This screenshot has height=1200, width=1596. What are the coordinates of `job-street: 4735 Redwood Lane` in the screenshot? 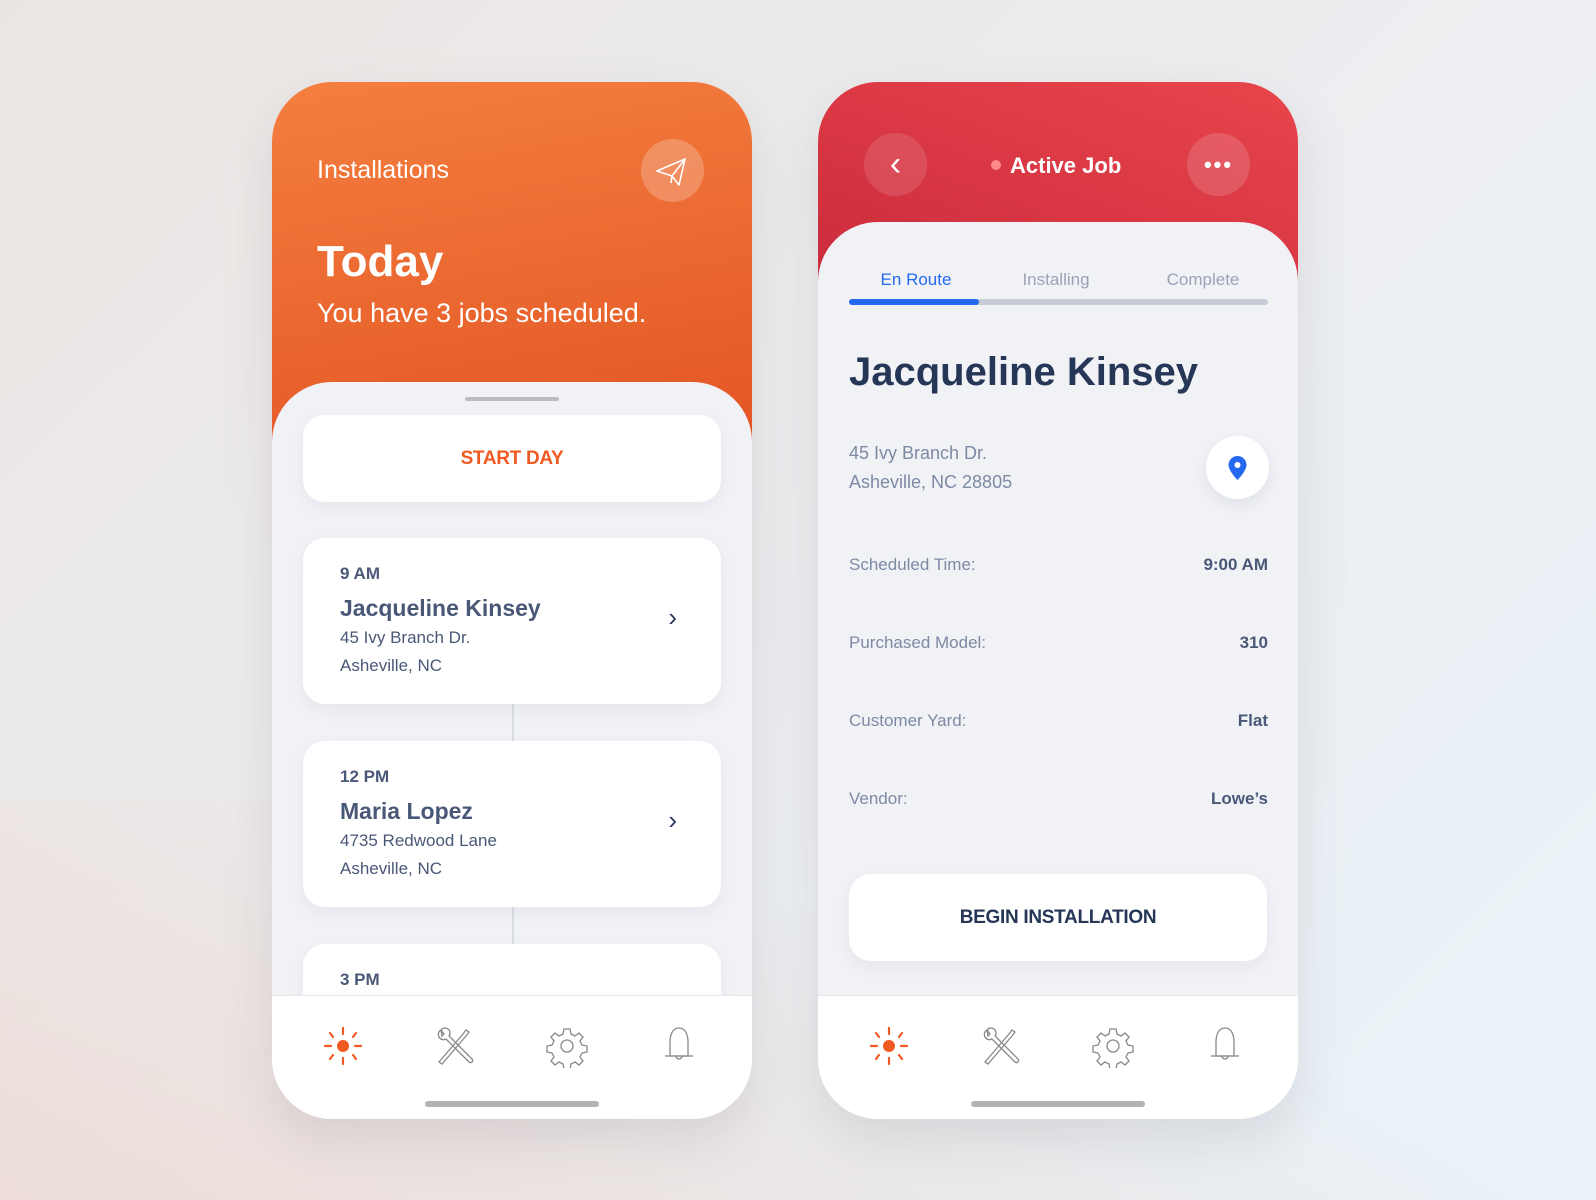 It's located at (418, 840).